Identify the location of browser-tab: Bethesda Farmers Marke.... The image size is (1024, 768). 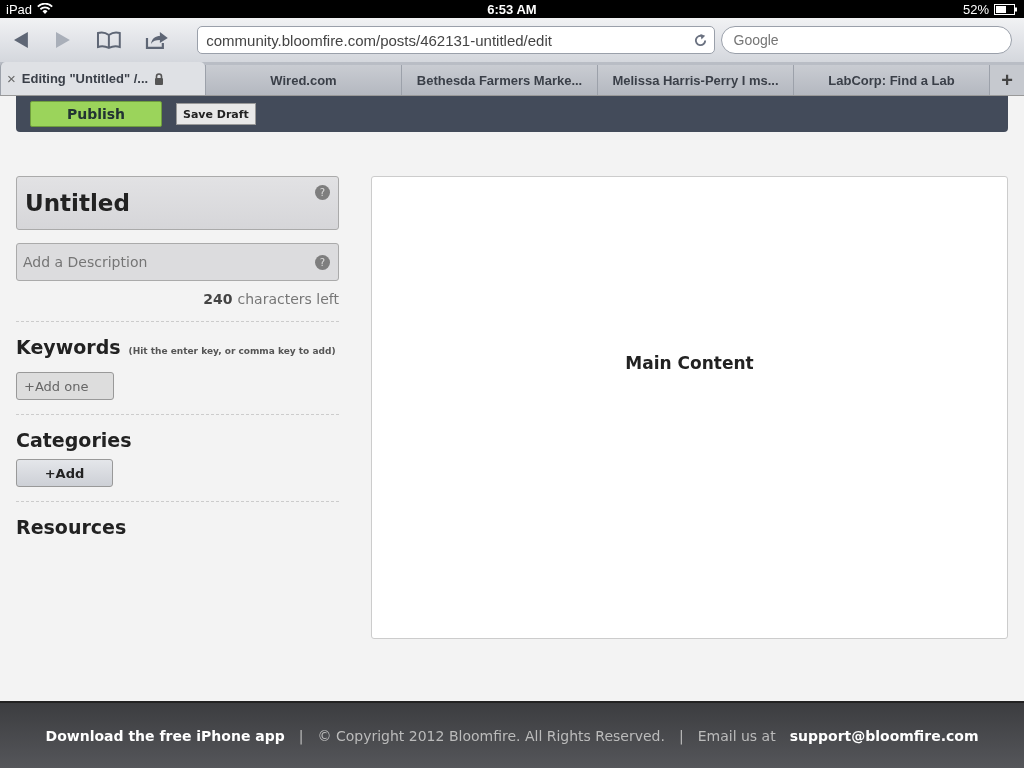
(499, 80).